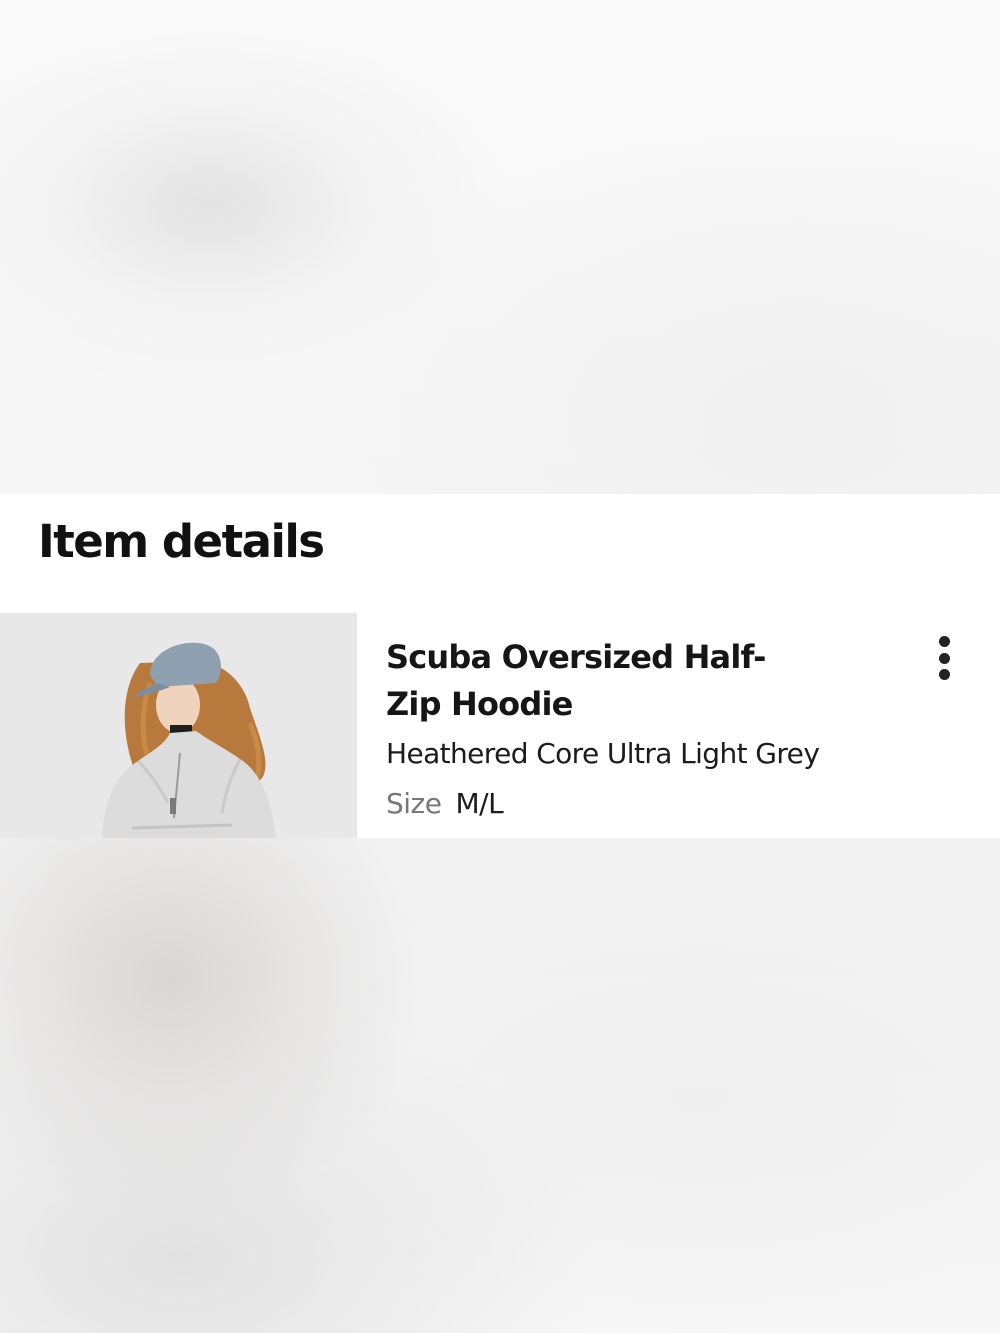 The width and height of the screenshot is (1000, 1333). I want to click on product-color: Heathered Core Ultra Light Grey, so click(603, 753).